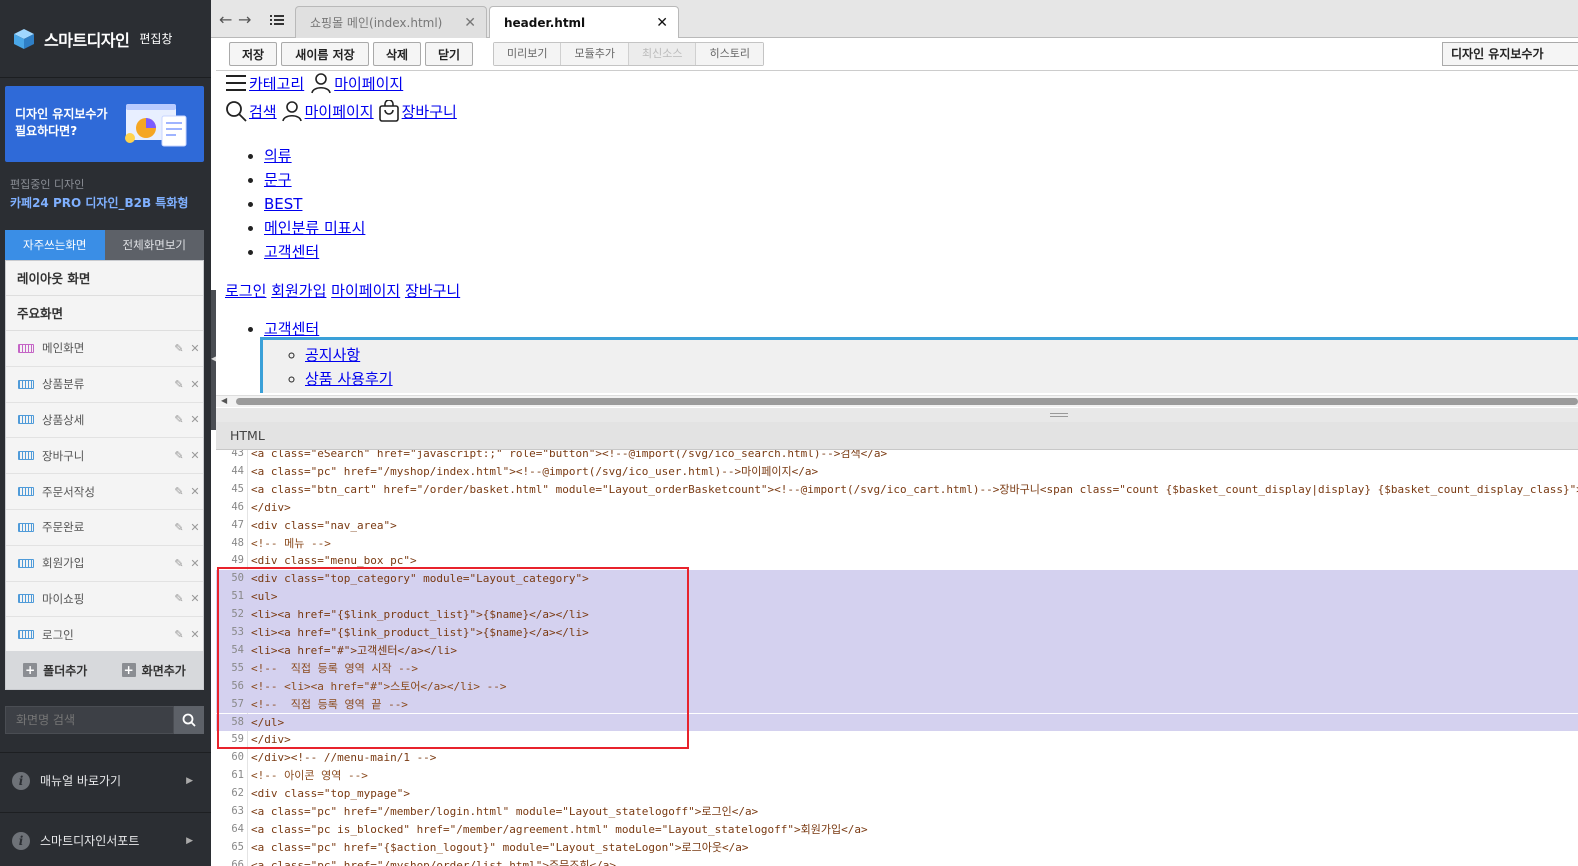 Image resolution: width=1578 pixels, height=866 pixels. Describe the element at coordinates (244, 19) in the screenshot. I see `forward-arrow-icon: →` at that location.